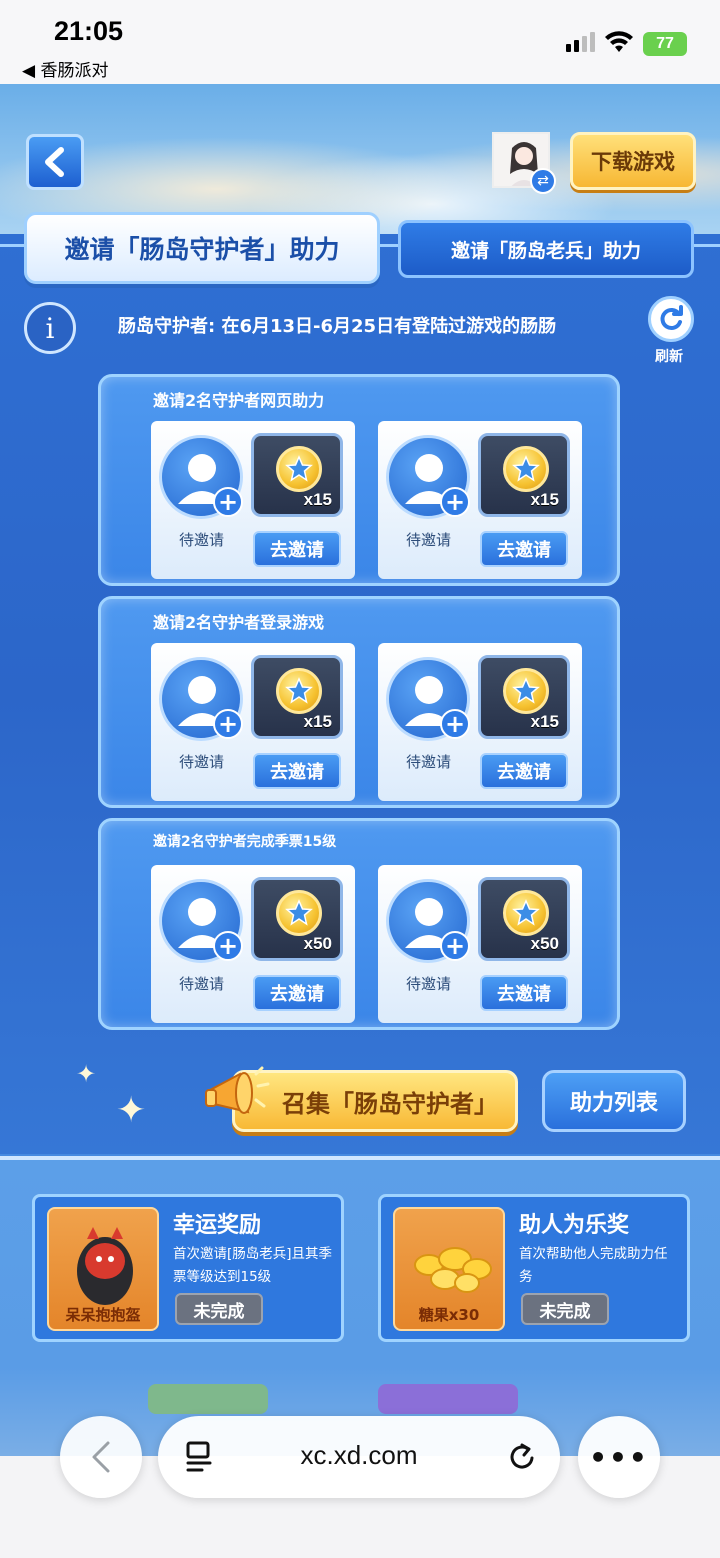  I want to click on task-card: 邀请2名守护者网页助力 + 待邀请 x15 去邀请 + 待邀请 x15 去邀请, so click(359, 480).